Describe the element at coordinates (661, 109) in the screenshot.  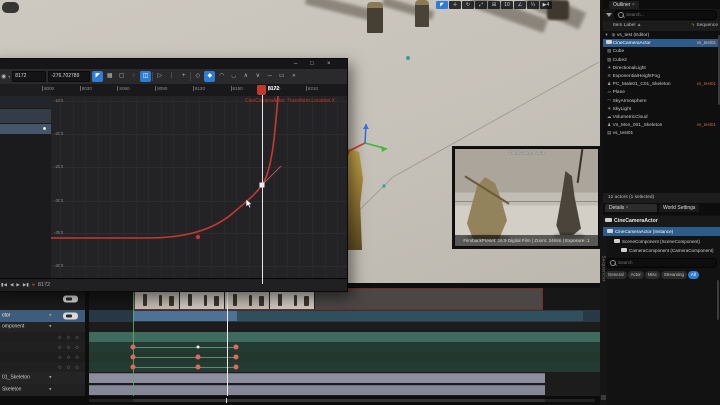
I see `outliner-row: ☀SkyLight` at that location.